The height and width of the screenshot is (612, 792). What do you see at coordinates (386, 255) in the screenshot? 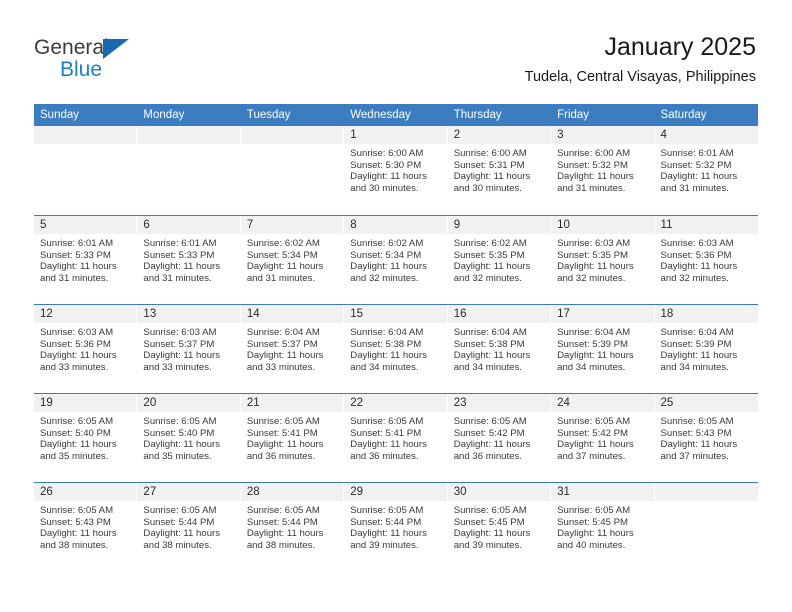
I see `sunset-text: Sunset: 5:34 PM` at bounding box center [386, 255].